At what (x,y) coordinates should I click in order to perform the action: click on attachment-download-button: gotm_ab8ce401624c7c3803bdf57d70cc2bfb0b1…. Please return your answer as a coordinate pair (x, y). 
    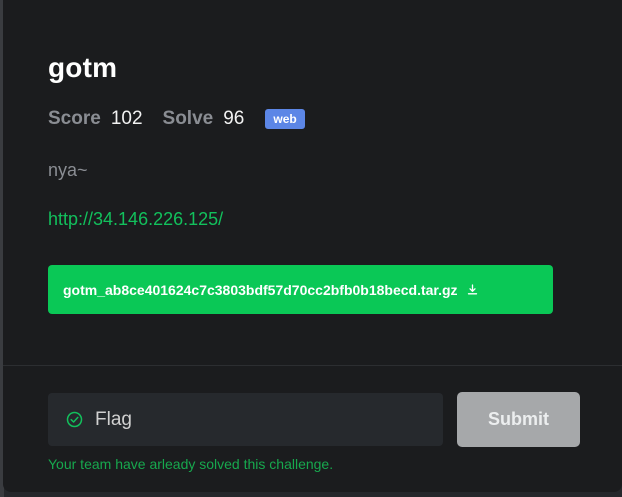
    Looking at the image, I should click on (300, 289).